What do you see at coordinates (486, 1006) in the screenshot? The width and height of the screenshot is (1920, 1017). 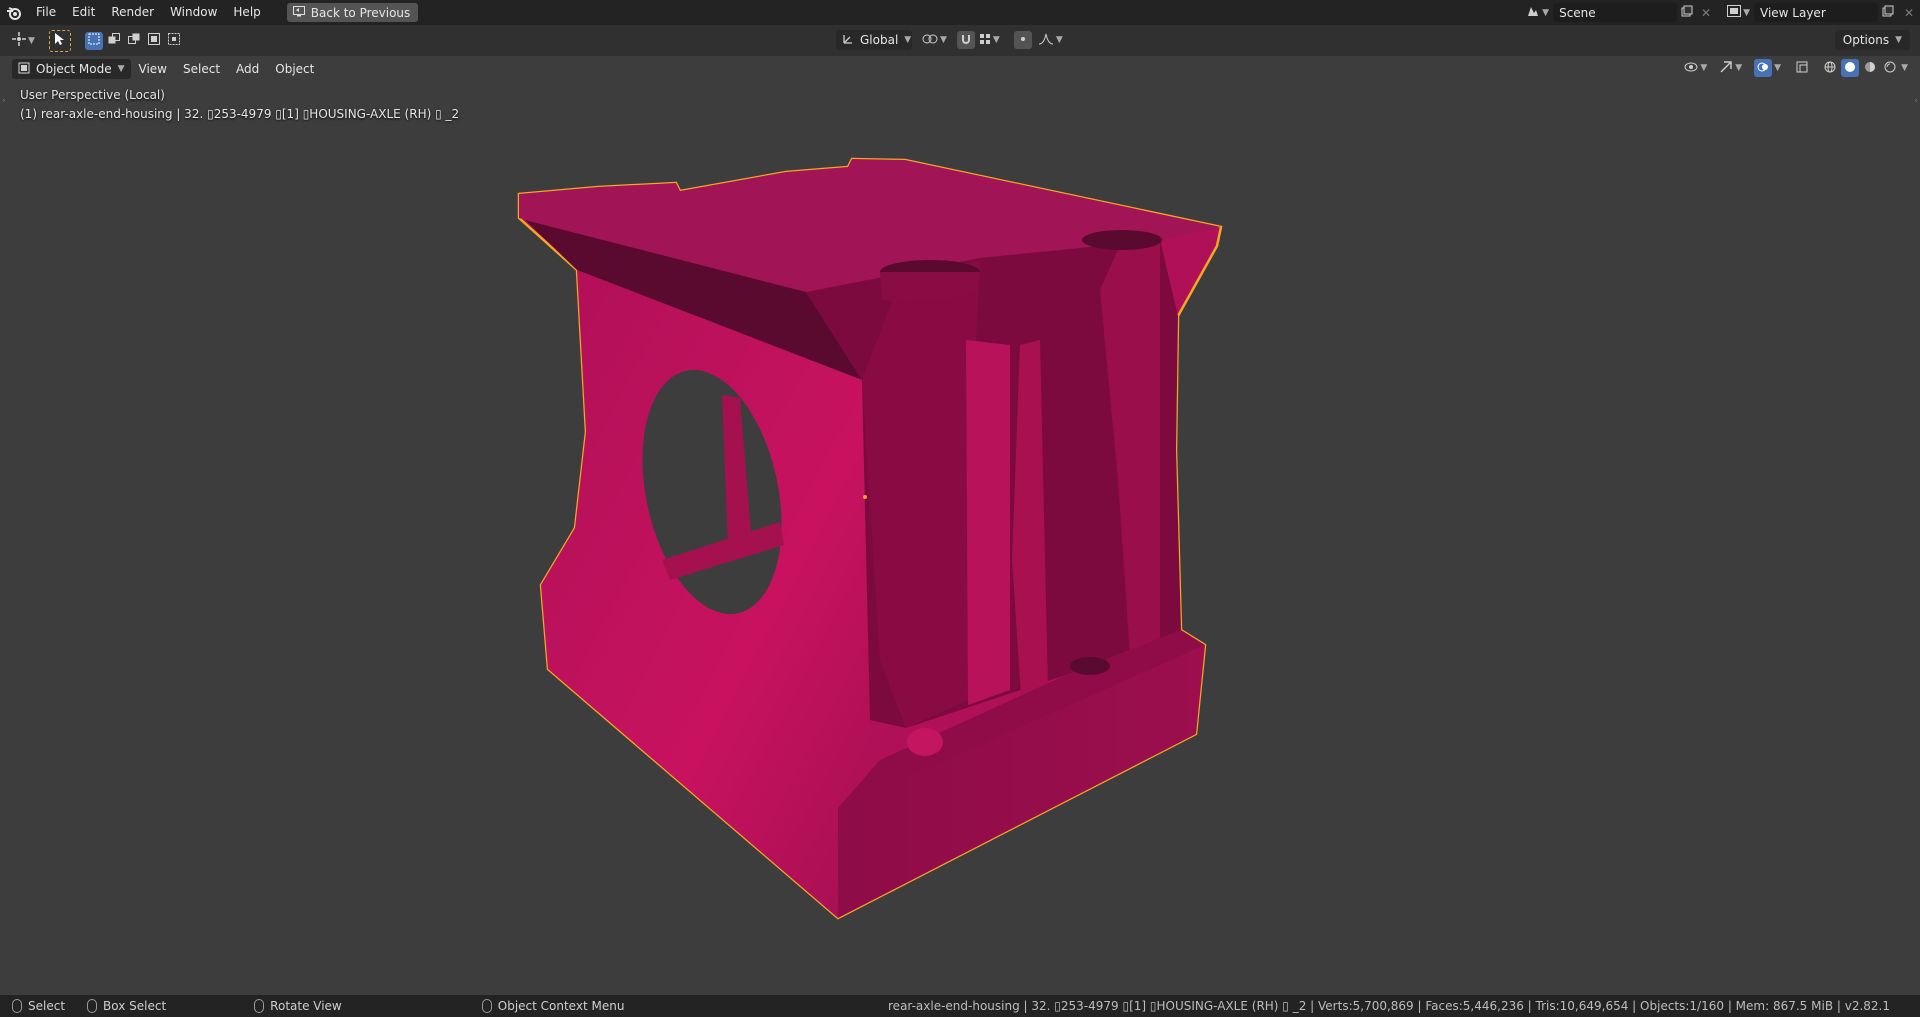 I see `mouse-right-icon` at bounding box center [486, 1006].